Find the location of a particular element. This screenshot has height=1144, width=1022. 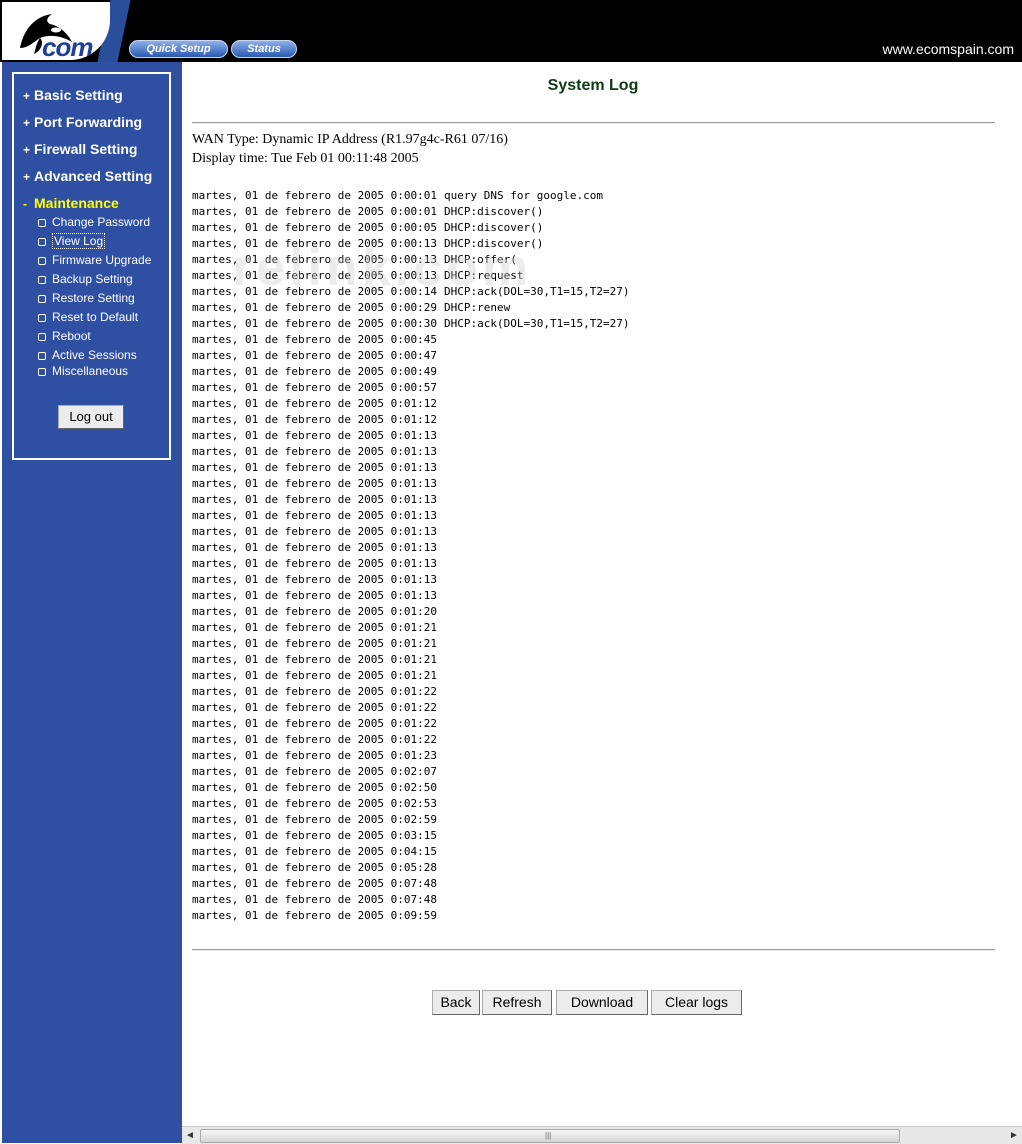

log-date: martes, 01 de febrero de 2005 0:03:15 is located at coordinates (315, 835).